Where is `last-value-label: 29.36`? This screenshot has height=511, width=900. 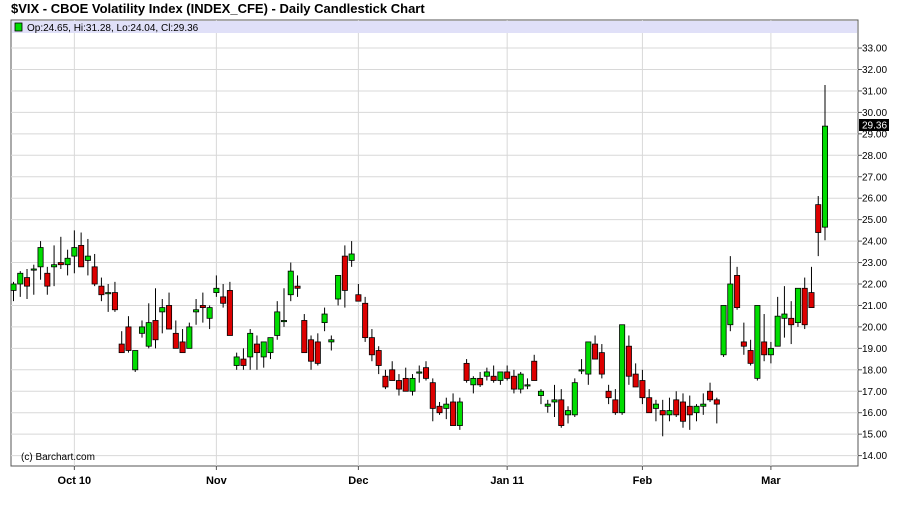 last-value-label: 29.36 is located at coordinates (874, 126).